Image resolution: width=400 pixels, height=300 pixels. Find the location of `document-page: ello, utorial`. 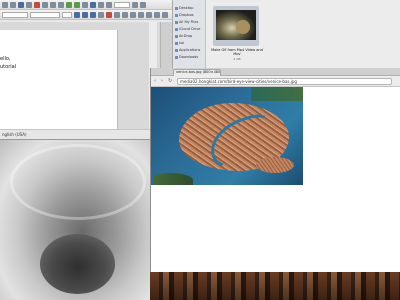

document-page: ello, utorial is located at coordinates (59, 79).